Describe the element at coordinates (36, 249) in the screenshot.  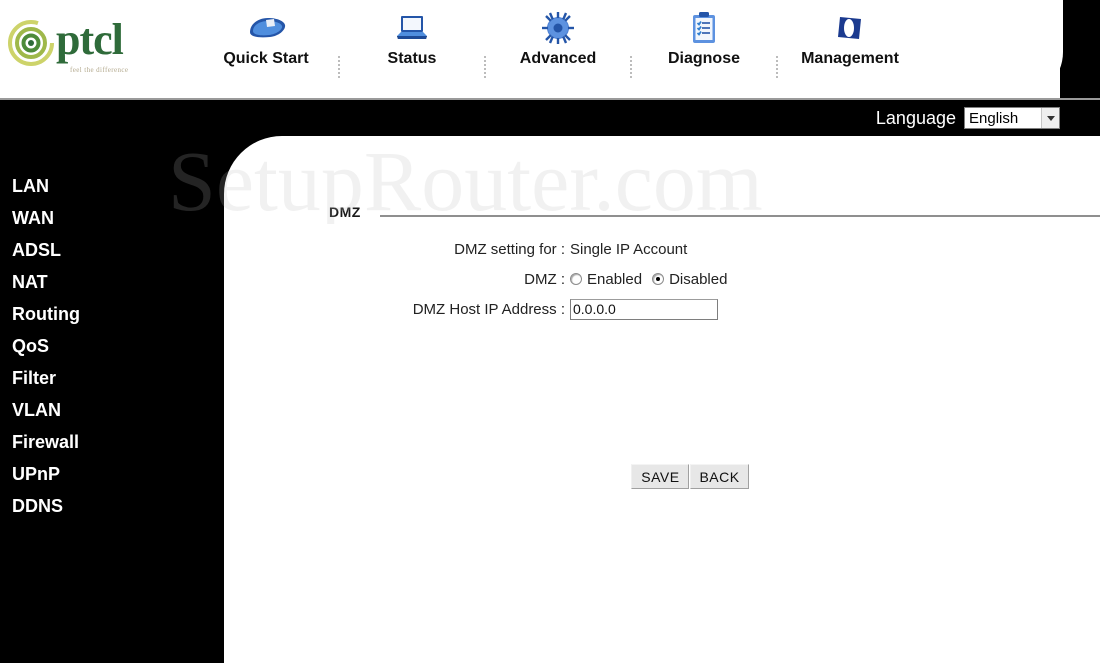
I see `sidebar-item-label: ADSL` at that location.